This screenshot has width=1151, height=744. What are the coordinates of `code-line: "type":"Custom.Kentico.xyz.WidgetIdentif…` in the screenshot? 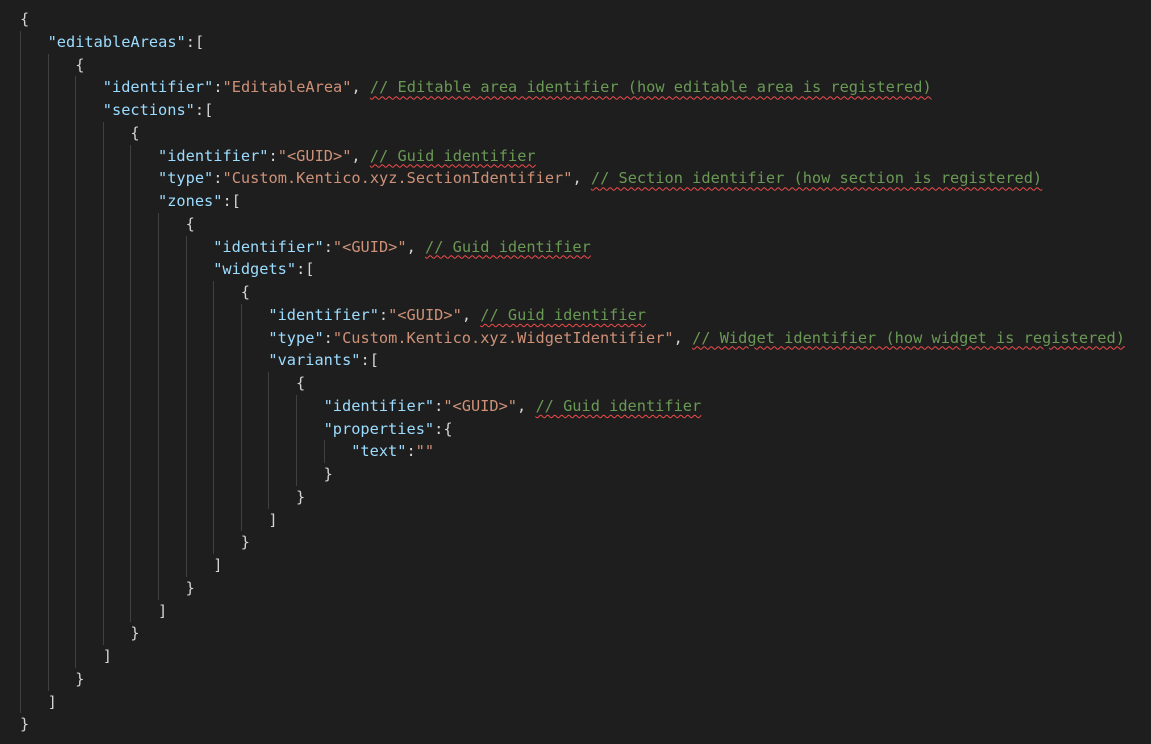 It's located at (572, 338).